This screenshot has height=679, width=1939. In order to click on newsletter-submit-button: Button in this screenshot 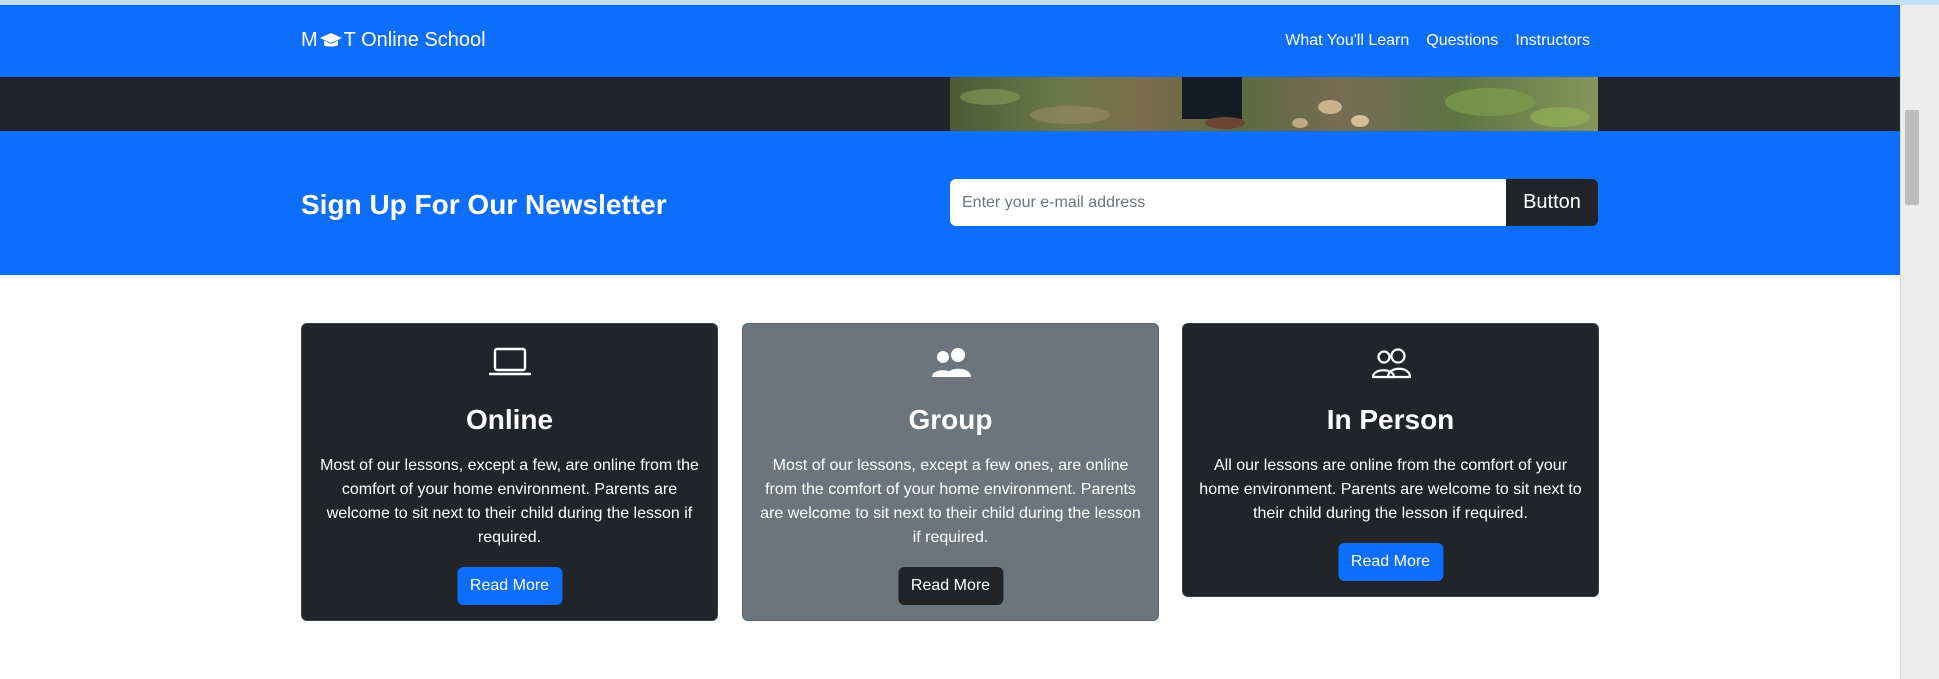, I will do `click(1552, 202)`.